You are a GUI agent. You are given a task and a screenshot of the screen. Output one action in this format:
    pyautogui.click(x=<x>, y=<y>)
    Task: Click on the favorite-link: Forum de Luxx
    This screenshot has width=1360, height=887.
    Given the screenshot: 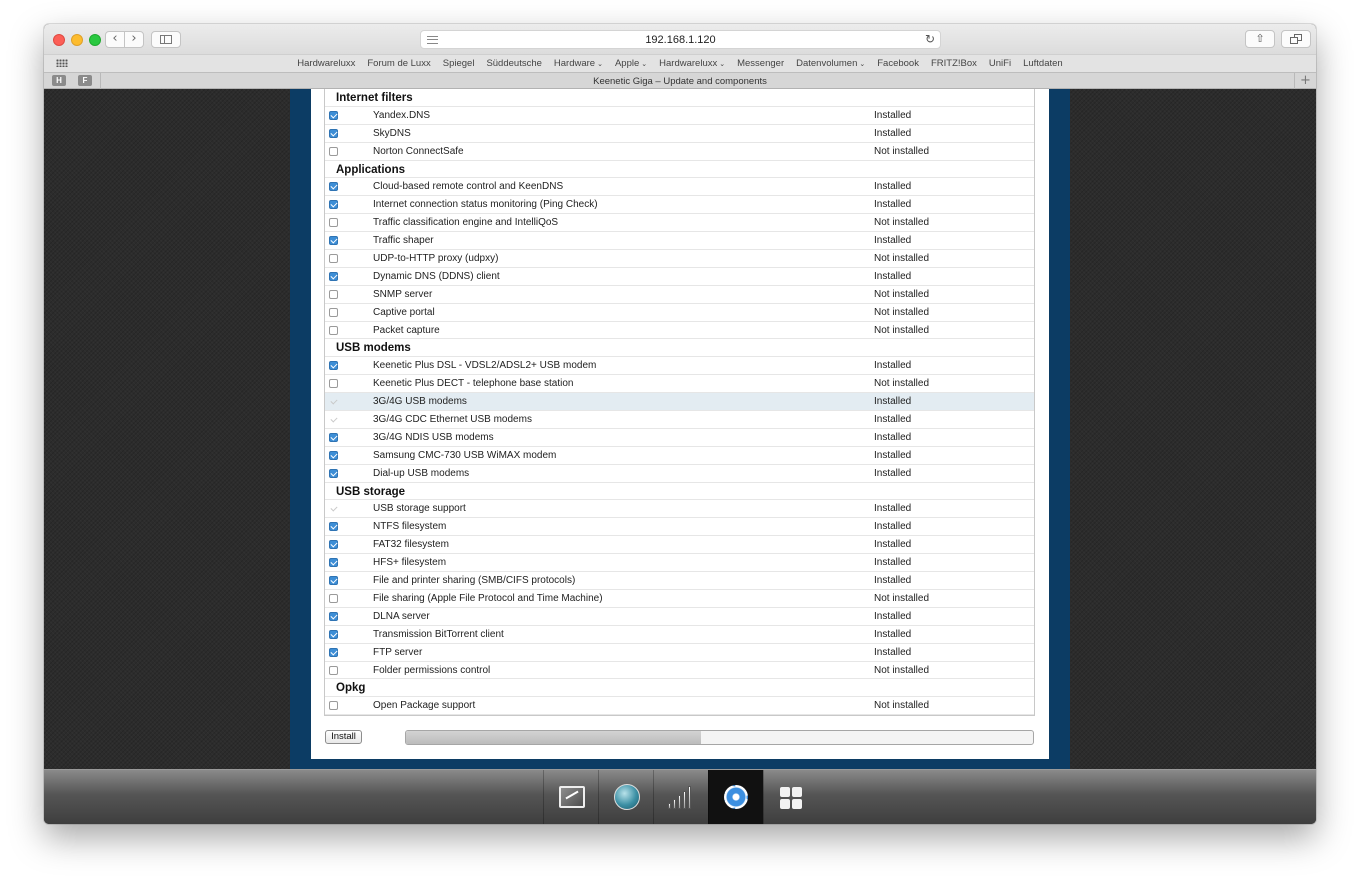 What is the action you would take?
    pyautogui.click(x=398, y=63)
    